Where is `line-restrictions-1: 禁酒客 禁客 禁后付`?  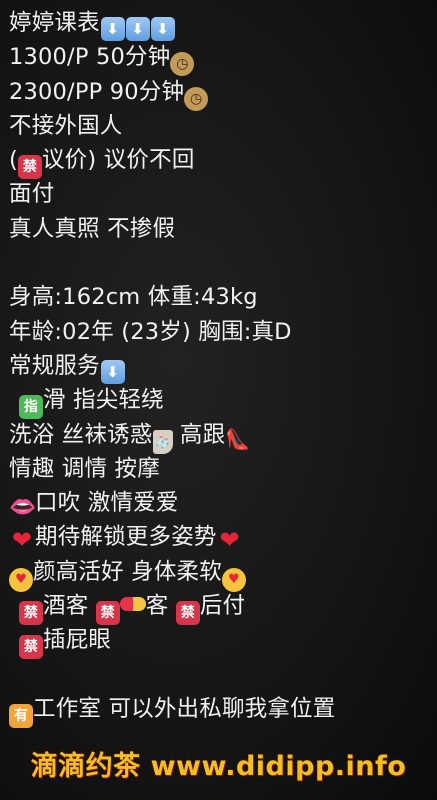
line-restrictions-1: 禁酒客 禁客 禁后付 is located at coordinates (223, 607).